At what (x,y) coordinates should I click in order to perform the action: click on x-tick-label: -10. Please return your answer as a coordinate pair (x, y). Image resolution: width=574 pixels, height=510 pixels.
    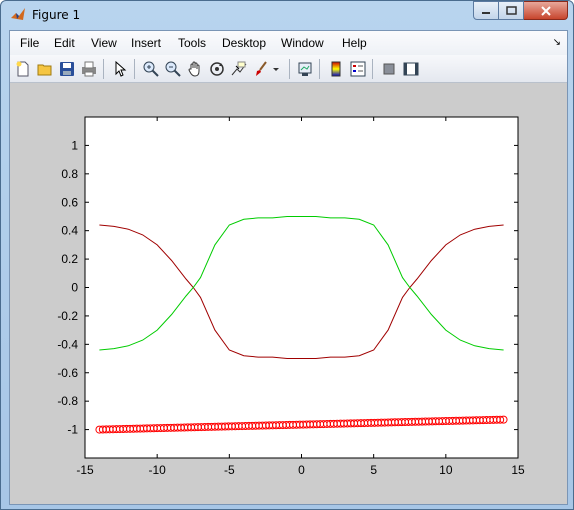
    Looking at the image, I should click on (157, 470).